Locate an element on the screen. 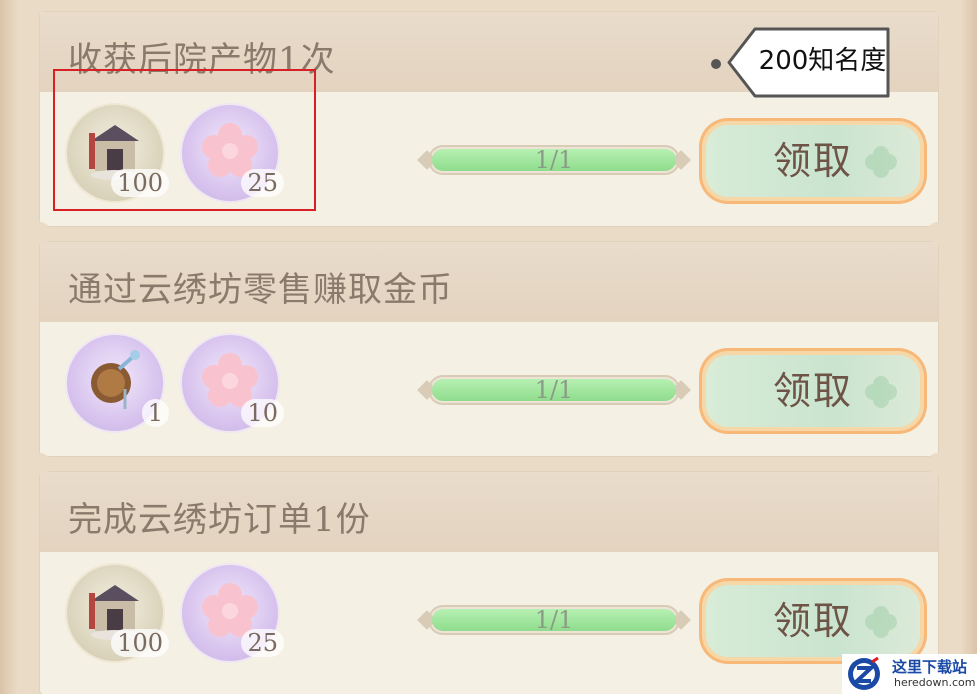  reward-item: 10 is located at coordinates (233, 383).